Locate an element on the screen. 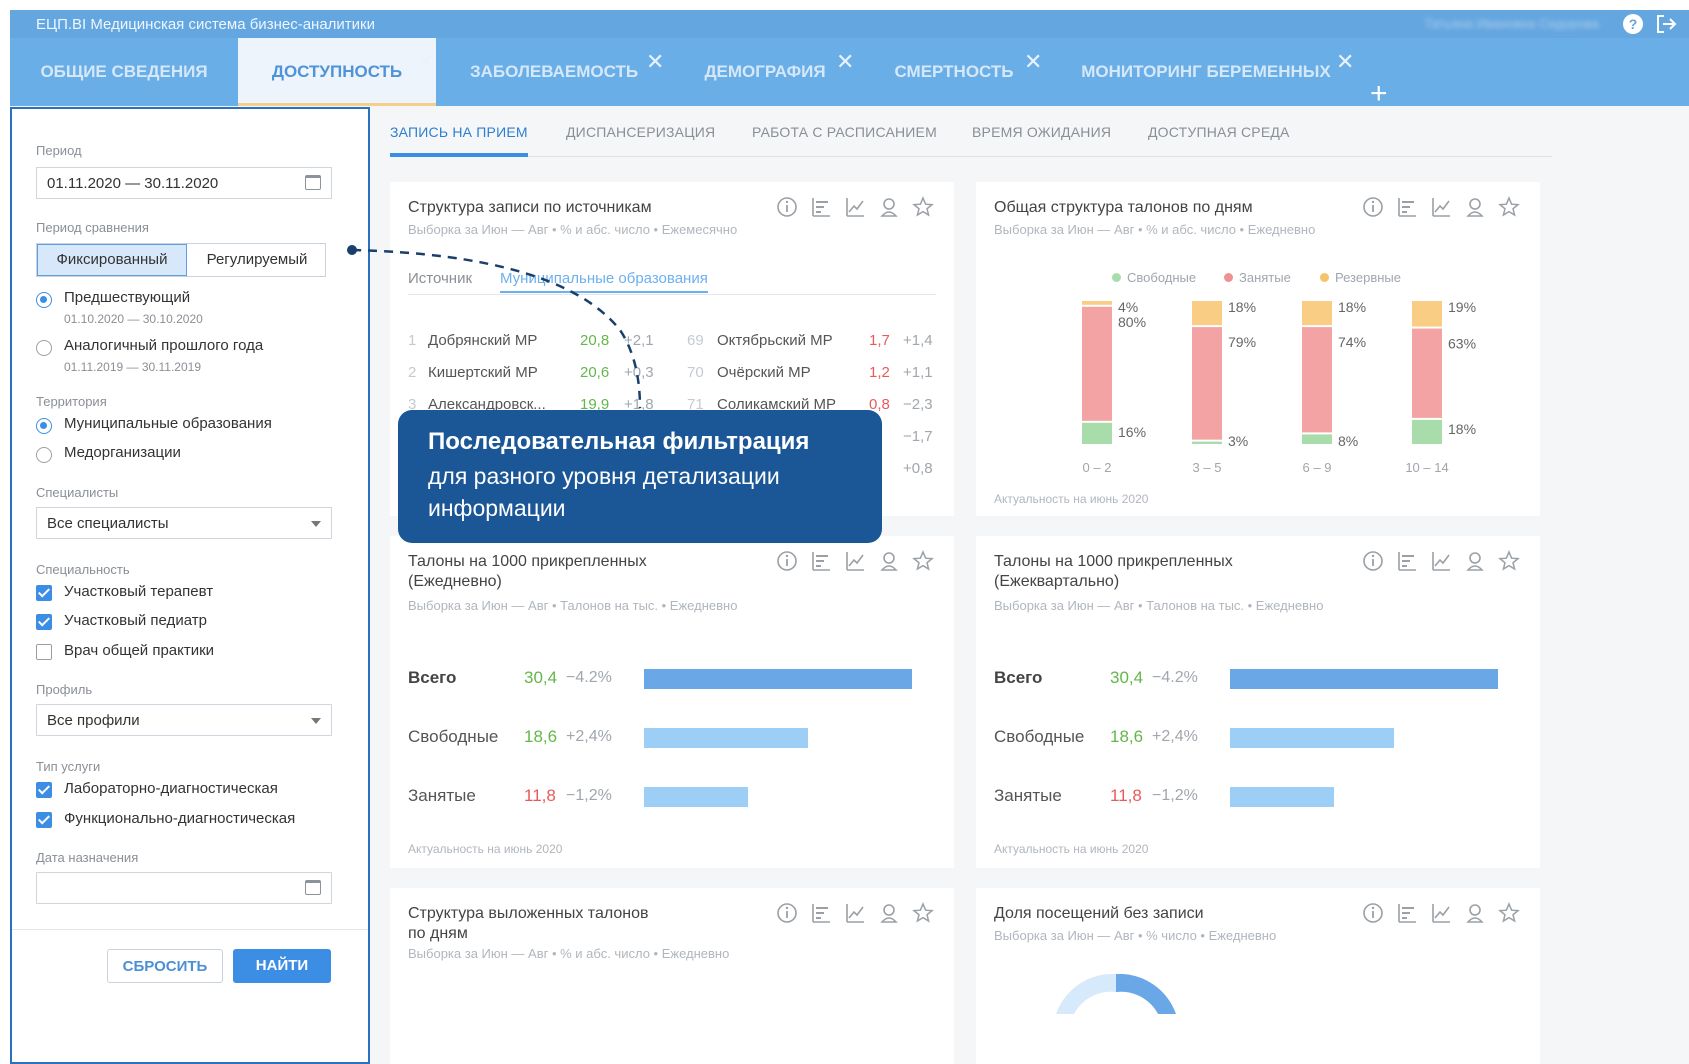  adjustable-button: Регулируемый is located at coordinates (257, 260).